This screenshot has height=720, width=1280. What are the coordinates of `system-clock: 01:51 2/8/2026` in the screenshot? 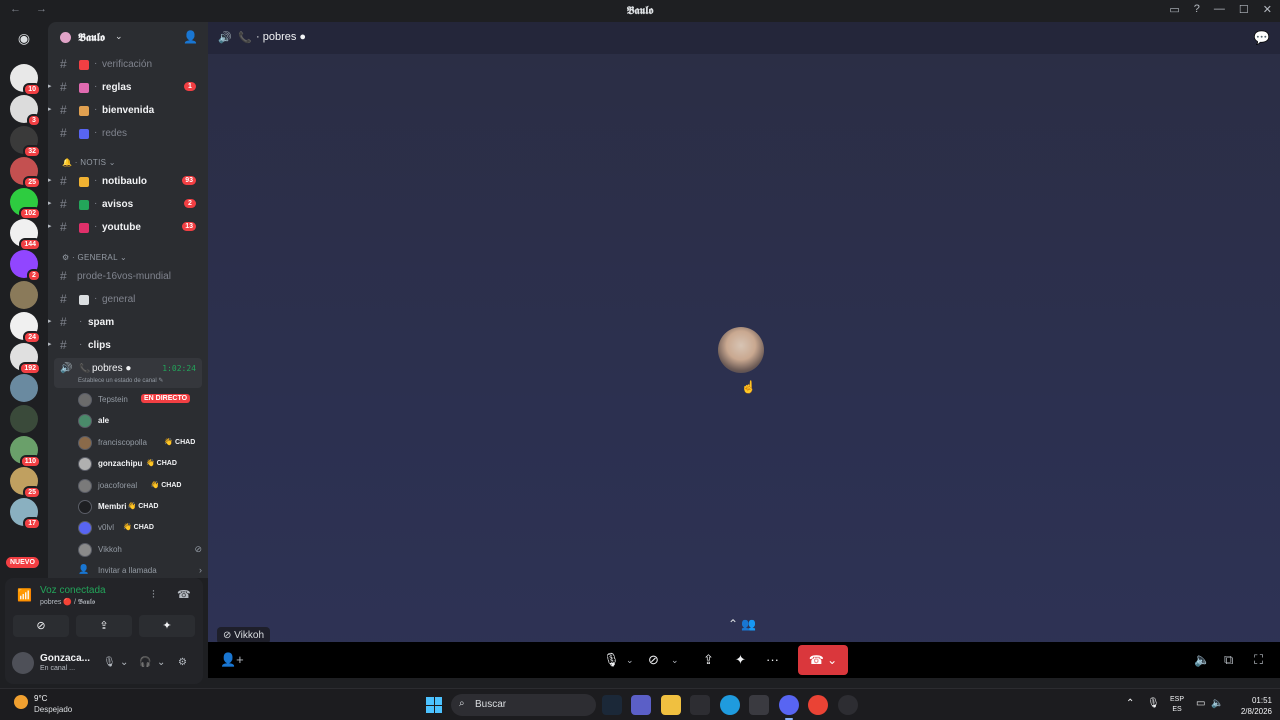 It's located at (1252, 706).